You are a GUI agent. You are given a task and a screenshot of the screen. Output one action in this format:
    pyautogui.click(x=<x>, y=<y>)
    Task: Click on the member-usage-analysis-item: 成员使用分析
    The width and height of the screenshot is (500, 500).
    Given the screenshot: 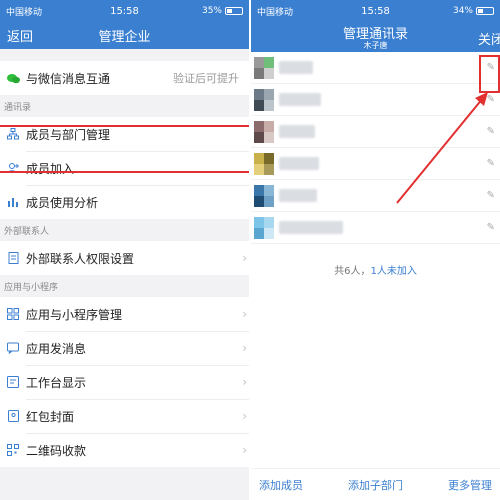 What is the action you would take?
    pyautogui.click(x=124, y=202)
    